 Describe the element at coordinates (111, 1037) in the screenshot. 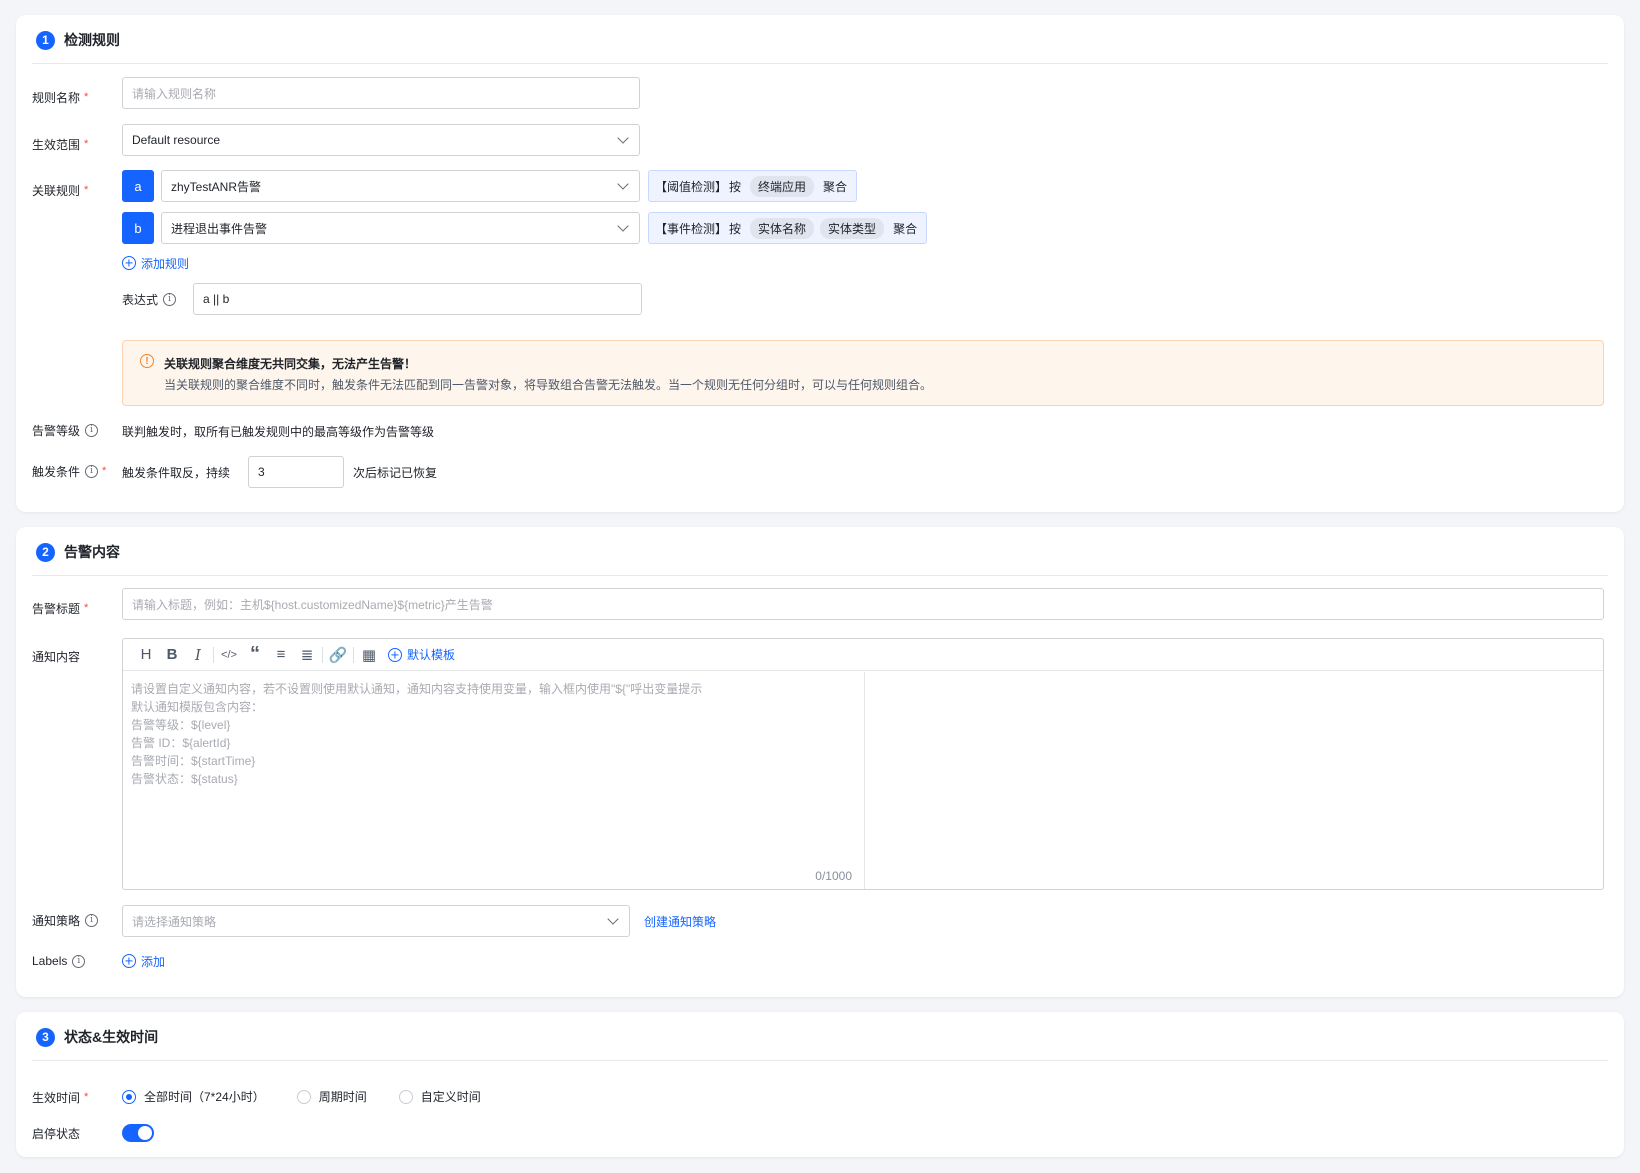

I see `section-title: 状态&生效时间` at that location.